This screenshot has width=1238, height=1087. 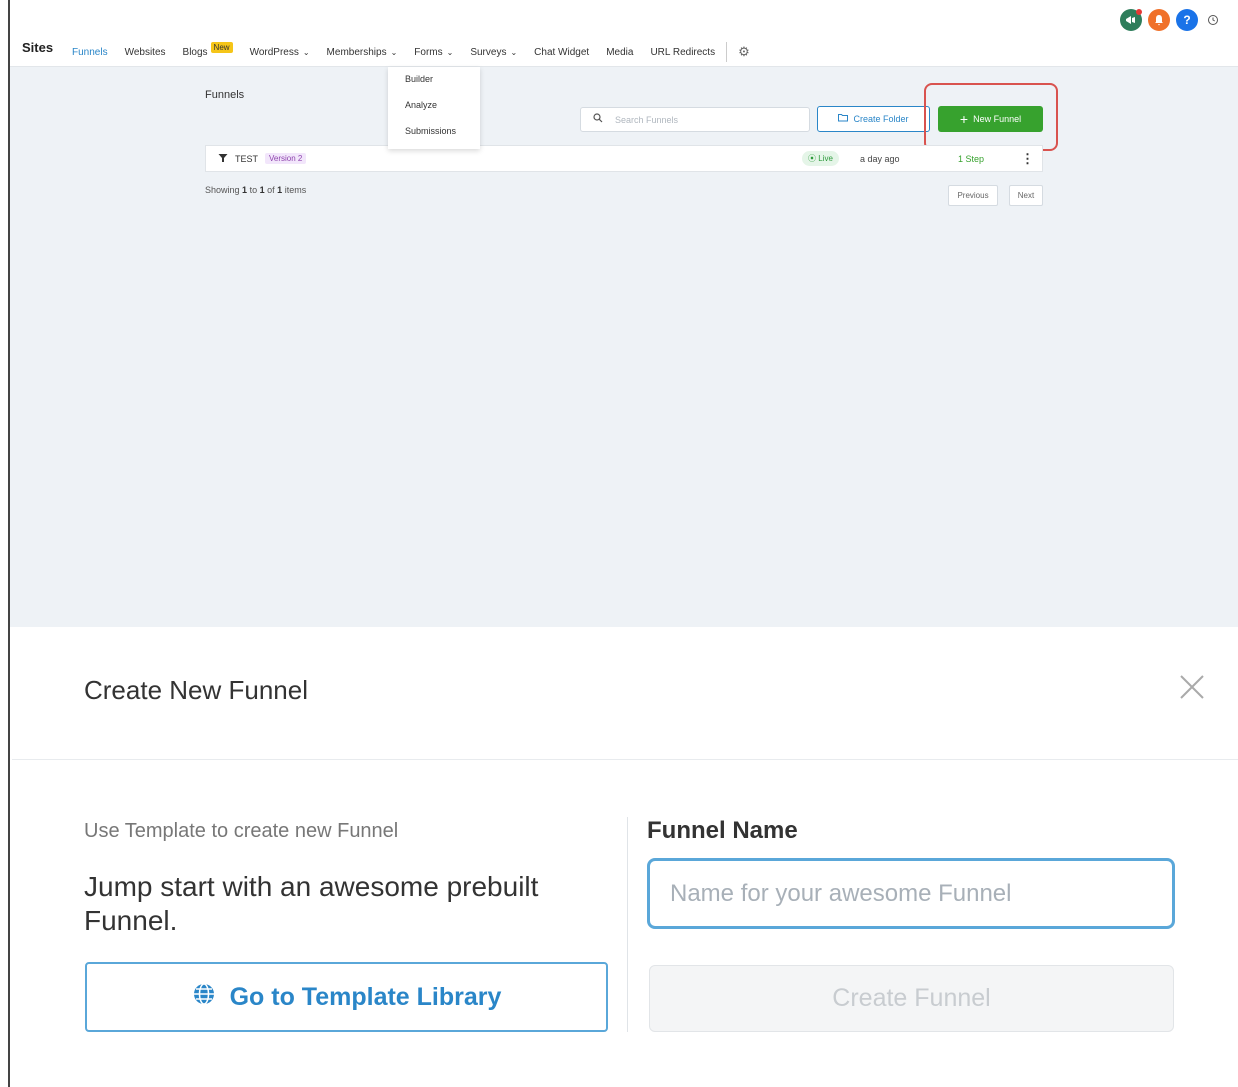 What do you see at coordinates (627, 924) in the screenshot?
I see `column-divider` at bounding box center [627, 924].